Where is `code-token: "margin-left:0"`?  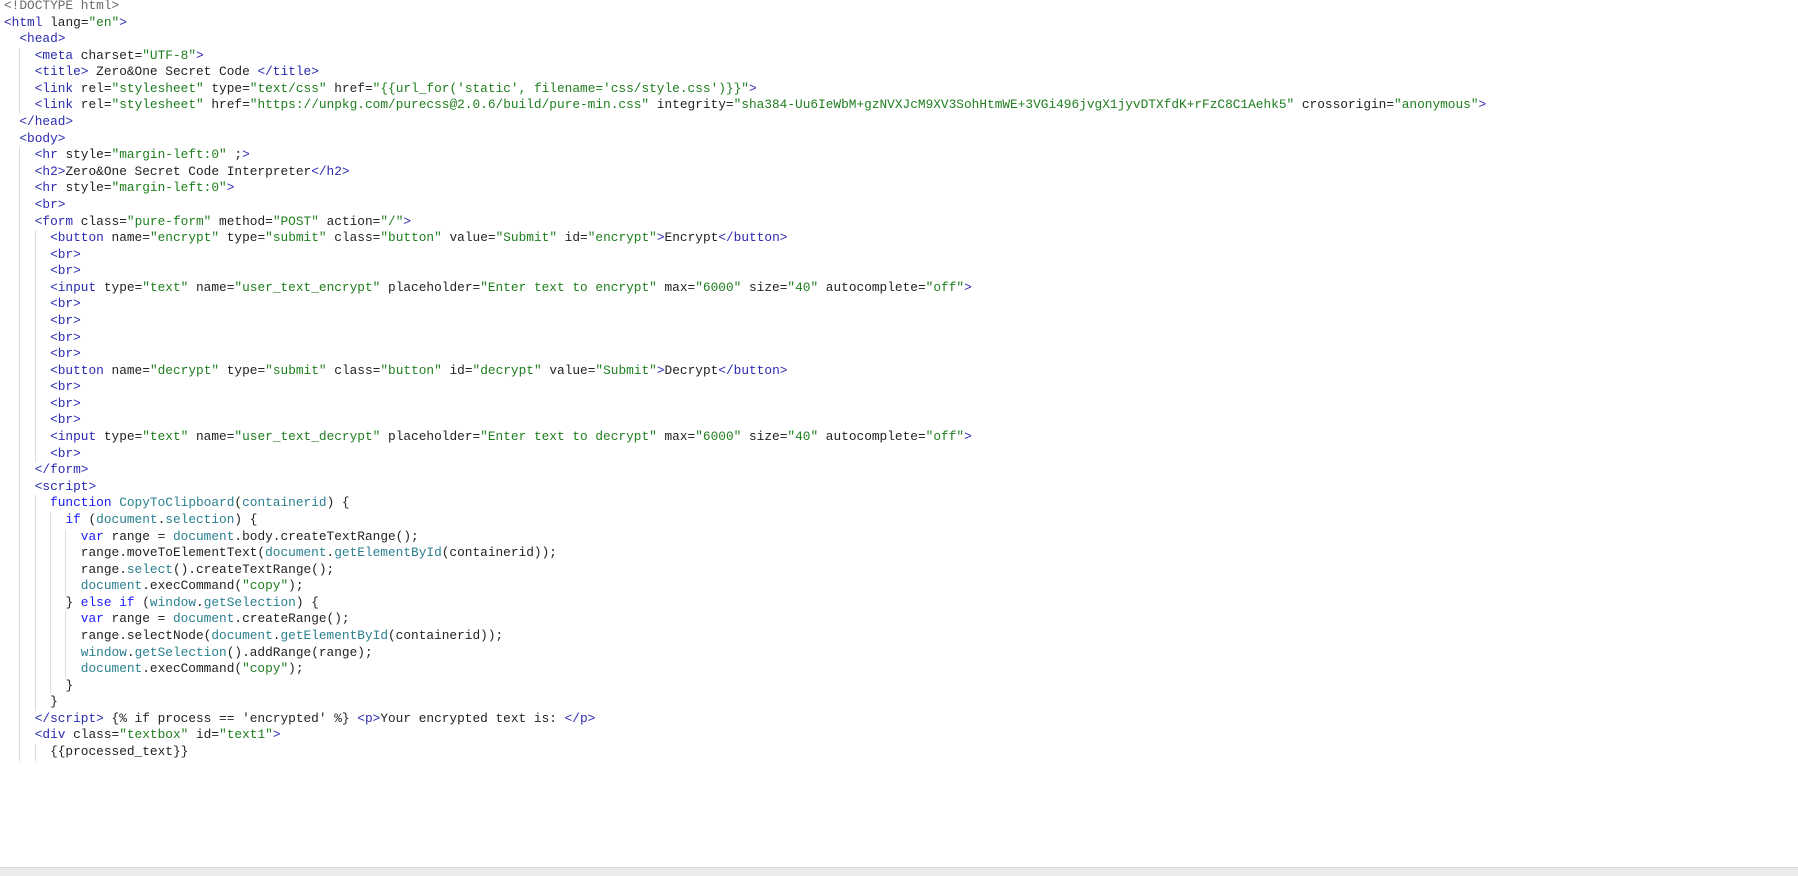
code-token: "margin-left:0" is located at coordinates (169, 188).